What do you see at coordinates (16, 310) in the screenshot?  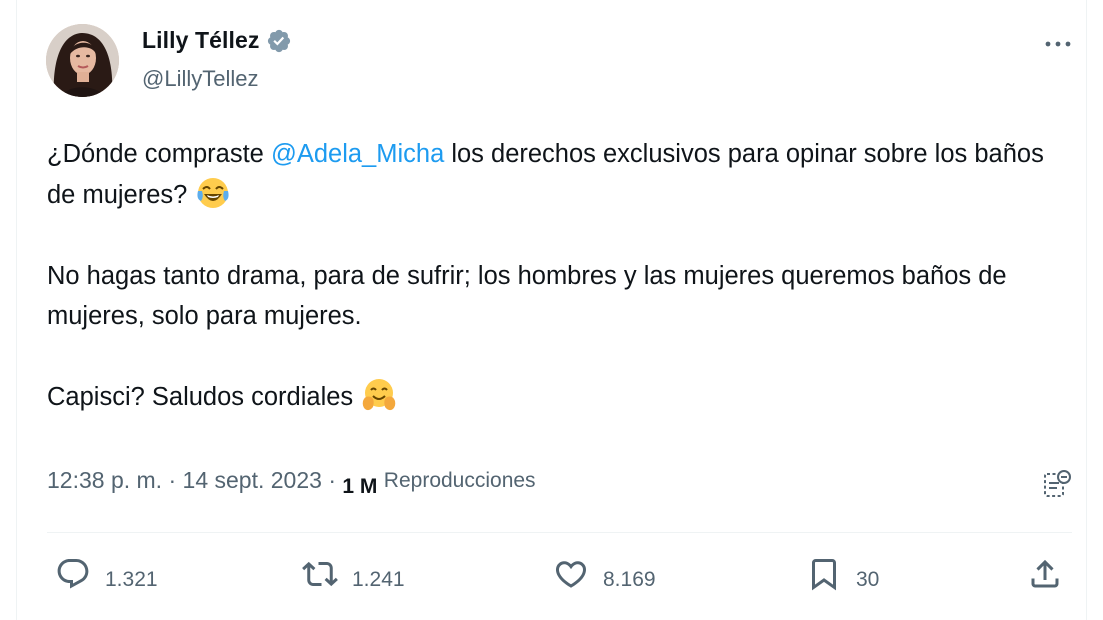 I see `card-left-border` at bounding box center [16, 310].